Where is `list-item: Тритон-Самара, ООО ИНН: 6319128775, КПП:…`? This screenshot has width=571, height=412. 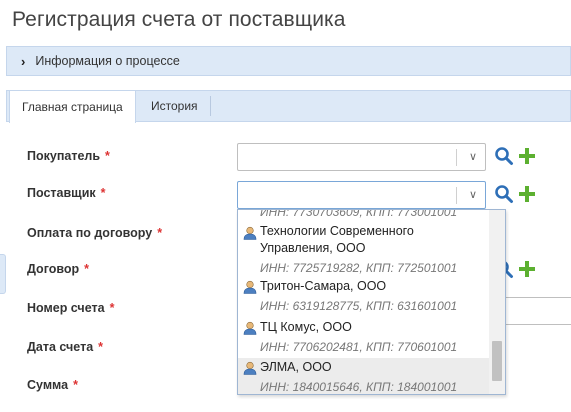 list-item: Тритон-Самара, ООО ИНН: 6319128775, КПП:… is located at coordinates (364, 296).